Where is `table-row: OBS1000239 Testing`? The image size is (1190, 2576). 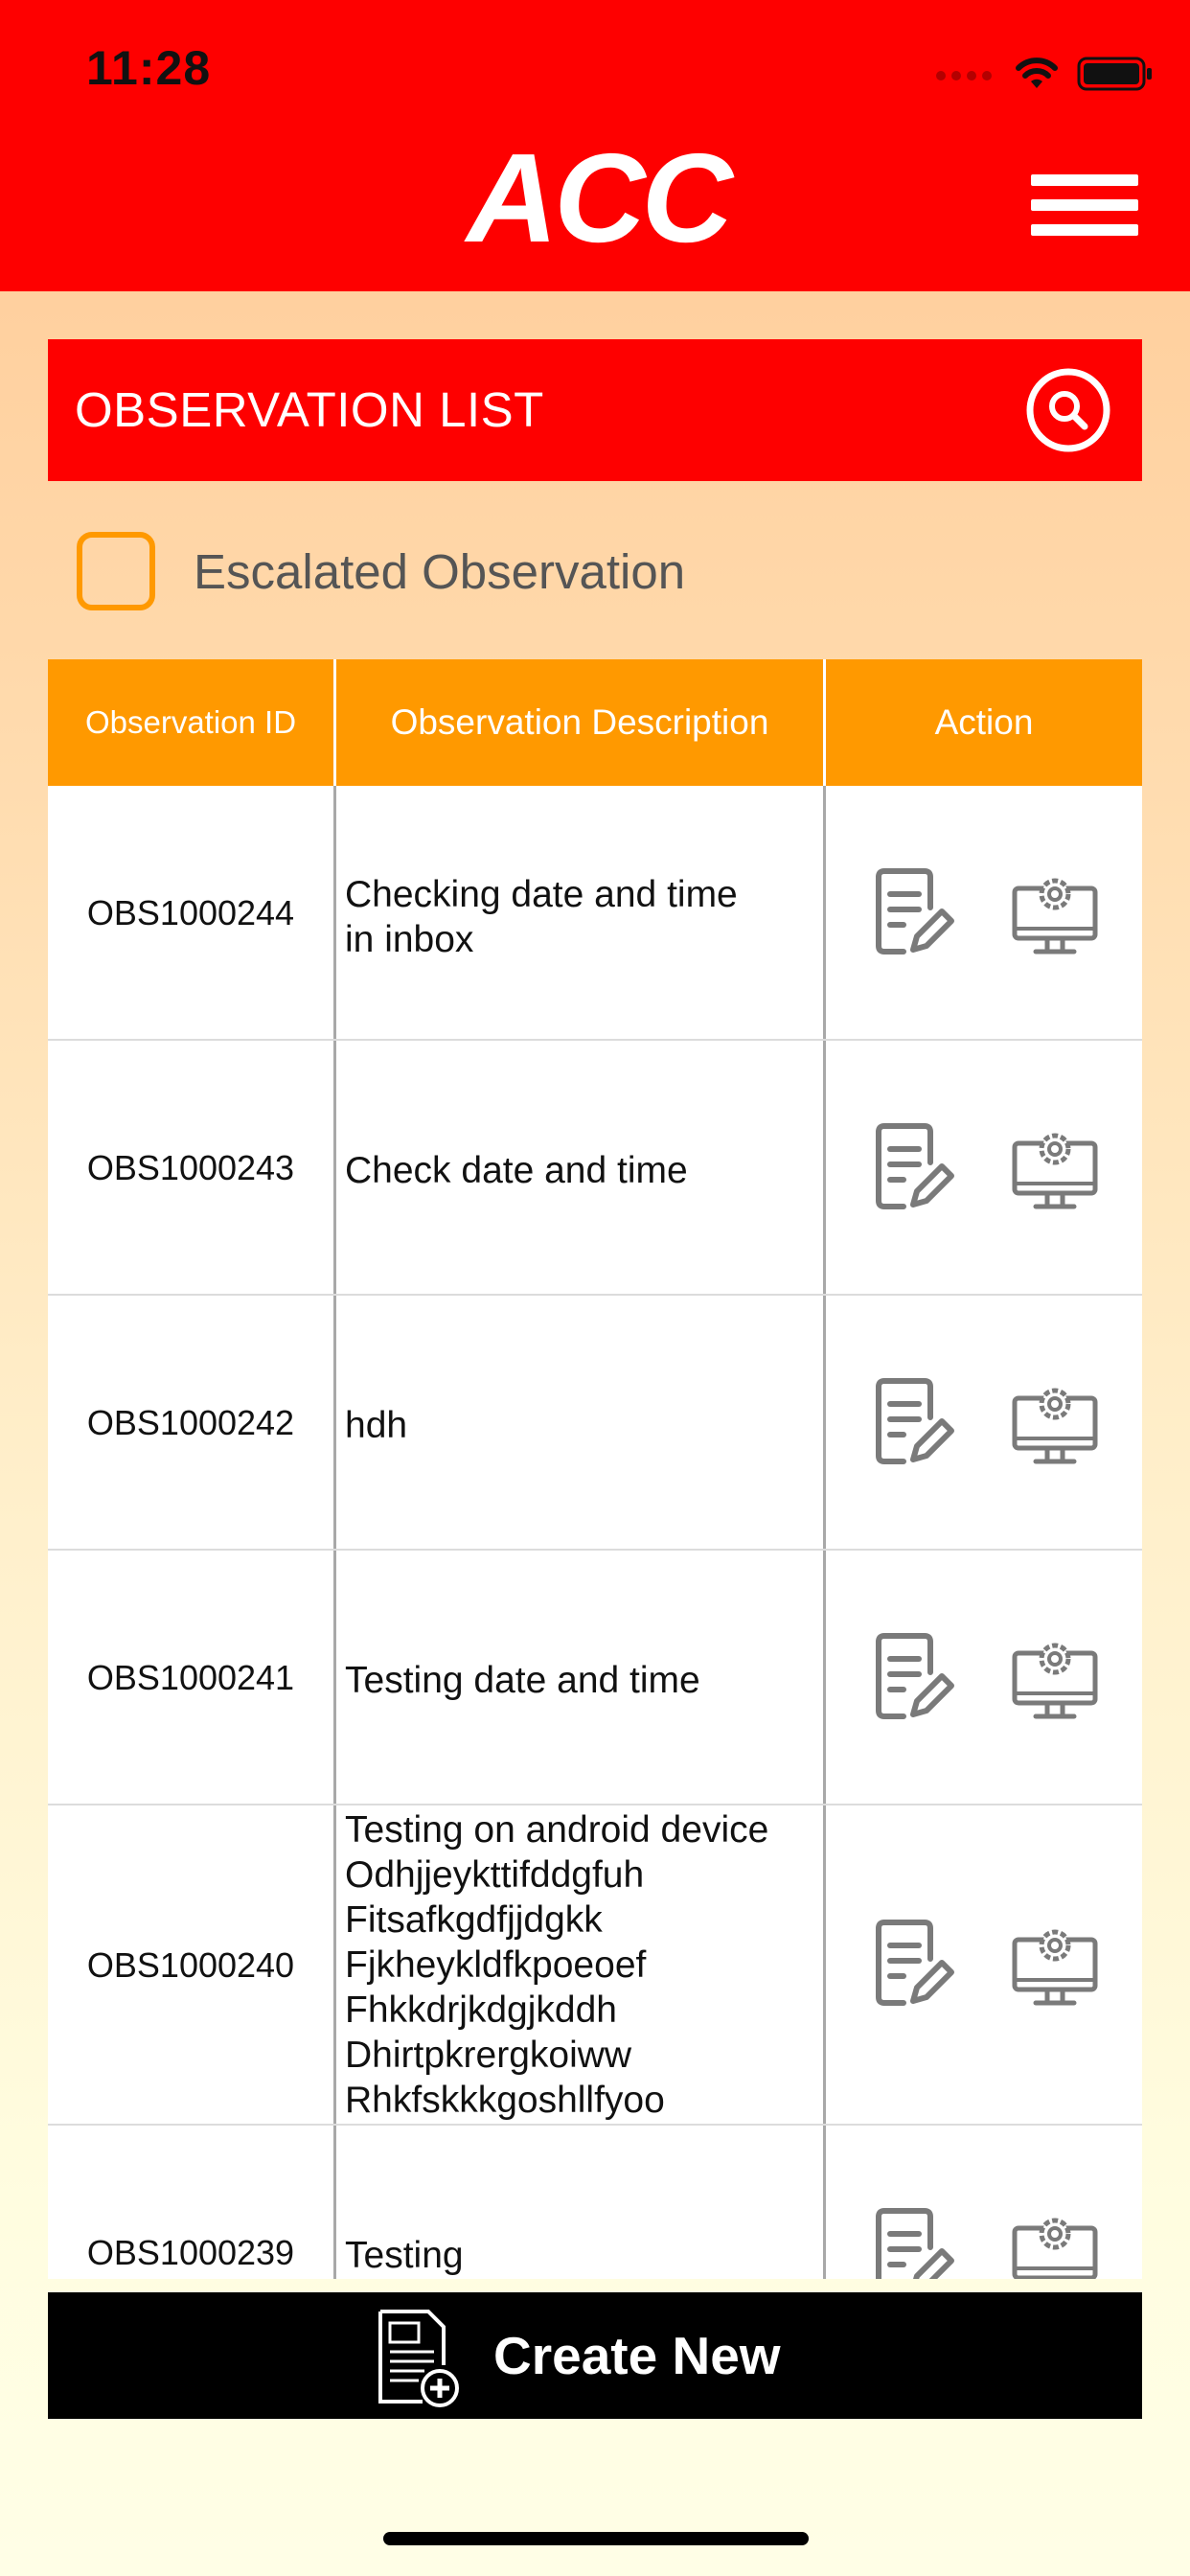 table-row: OBS1000239 Testing is located at coordinates (595, 2202).